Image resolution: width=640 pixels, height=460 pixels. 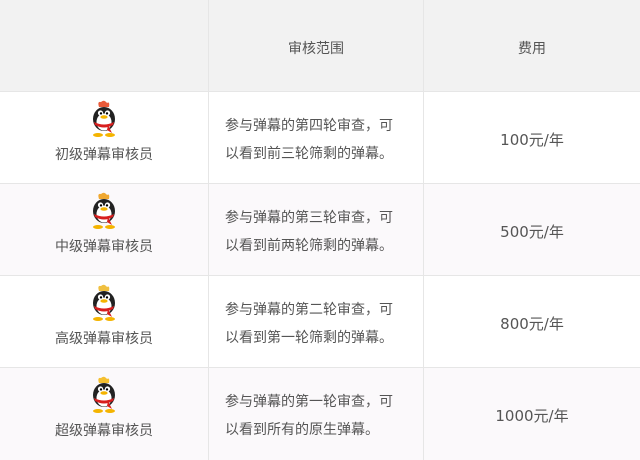 I want to click on header-fee-cell: 费用, so click(x=532, y=45).